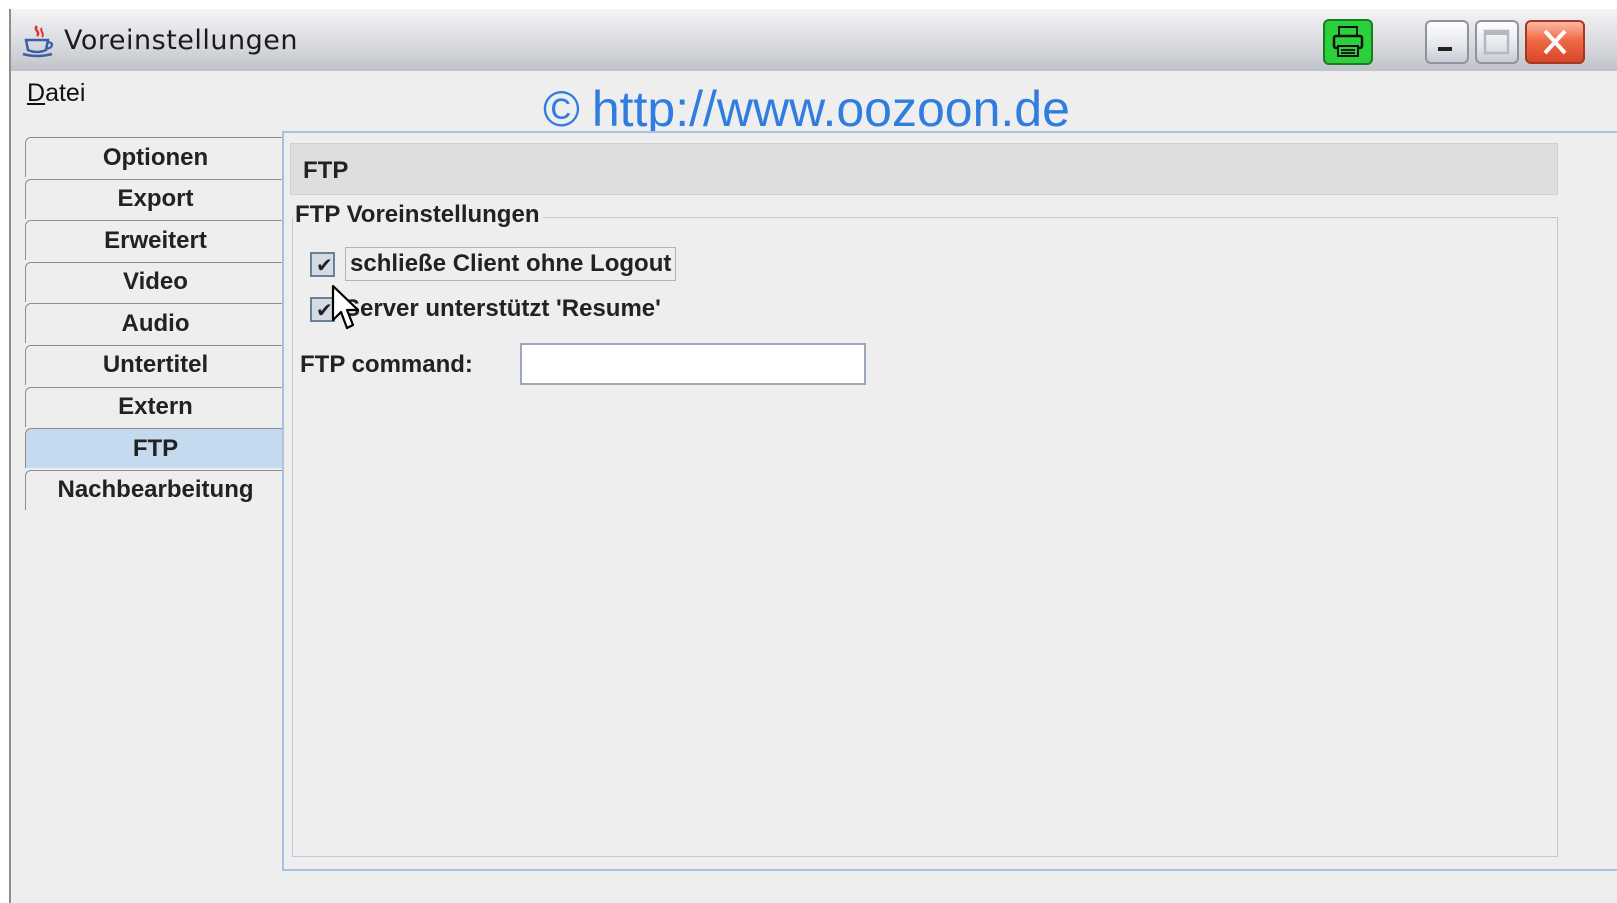 Image resolution: width=1617 pixels, height=903 pixels. What do you see at coordinates (155, 406) in the screenshot?
I see `tab-extern: Extern` at bounding box center [155, 406].